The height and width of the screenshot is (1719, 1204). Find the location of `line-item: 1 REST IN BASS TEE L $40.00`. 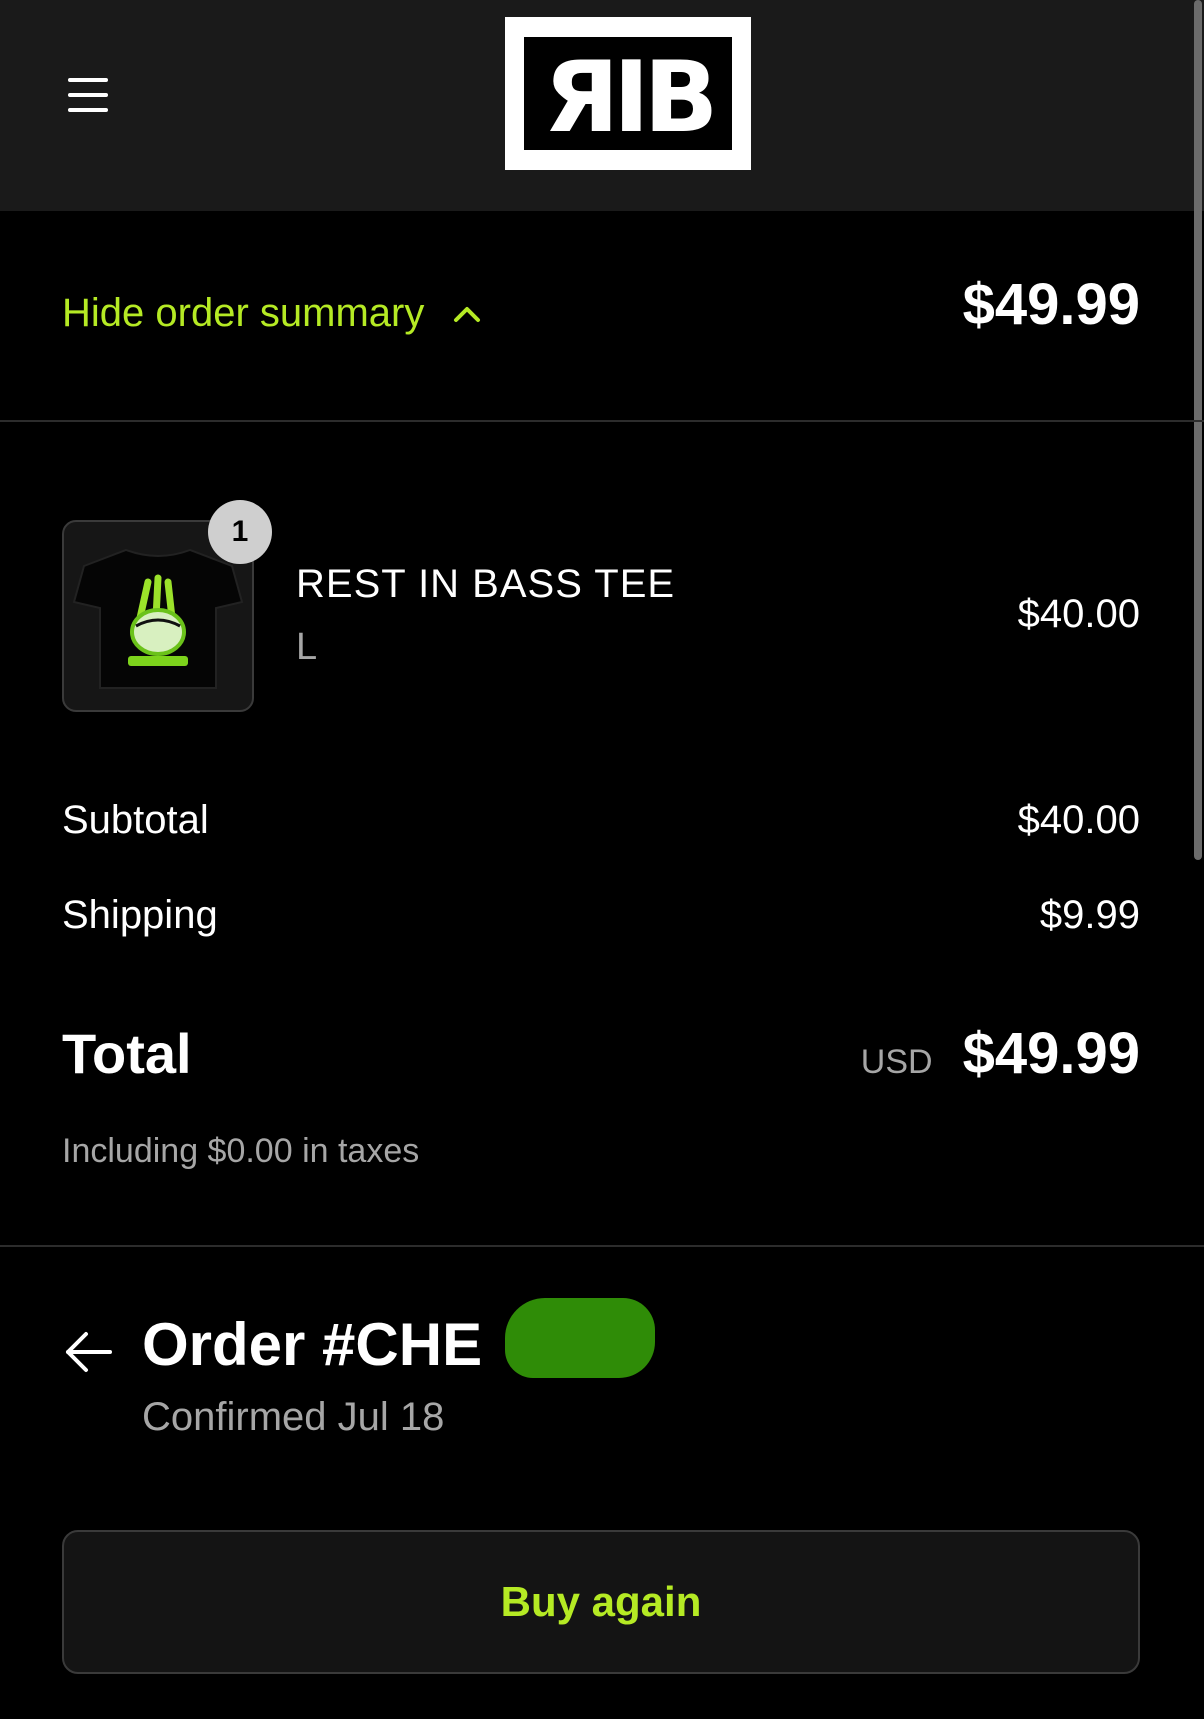

line-item: 1 REST IN BASS TEE L $40.00 is located at coordinates (601, 606).